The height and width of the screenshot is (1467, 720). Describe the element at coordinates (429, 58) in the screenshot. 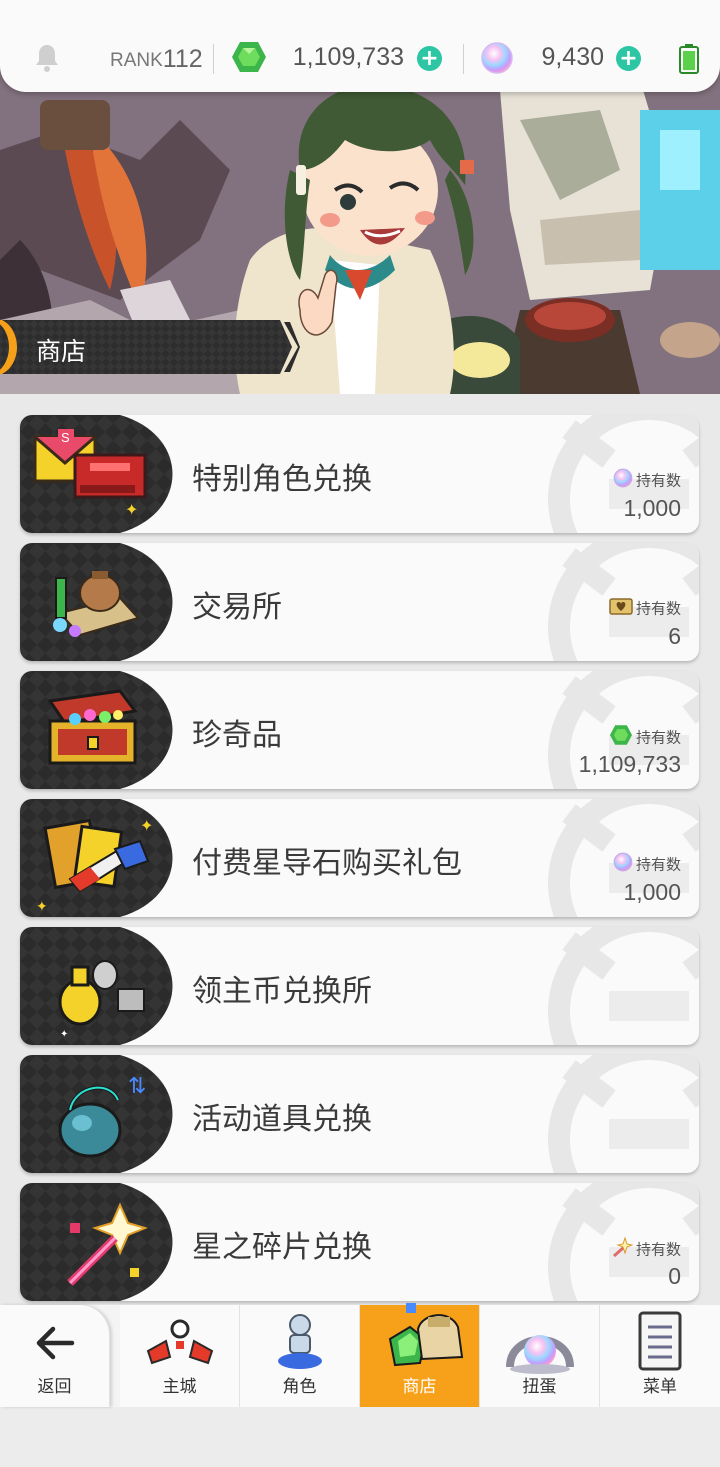

I see `add-gems-button: +` at that location.